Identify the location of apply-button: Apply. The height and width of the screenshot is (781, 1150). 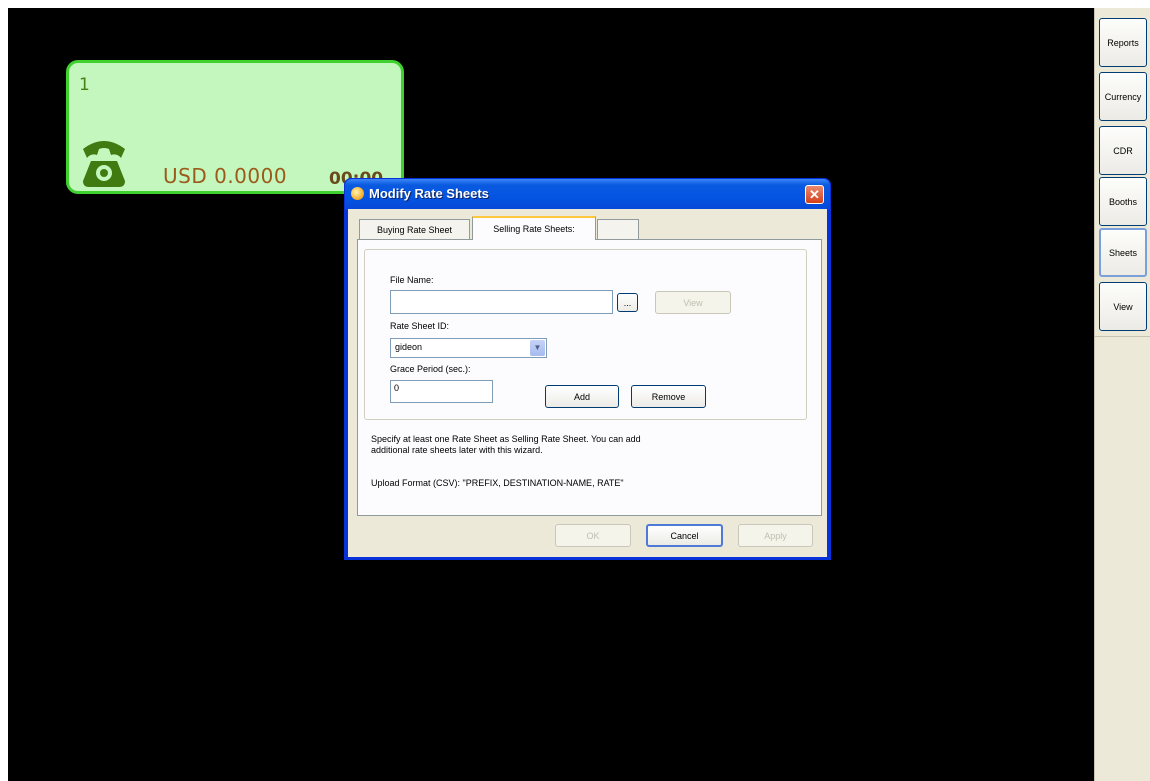
(775, 535).